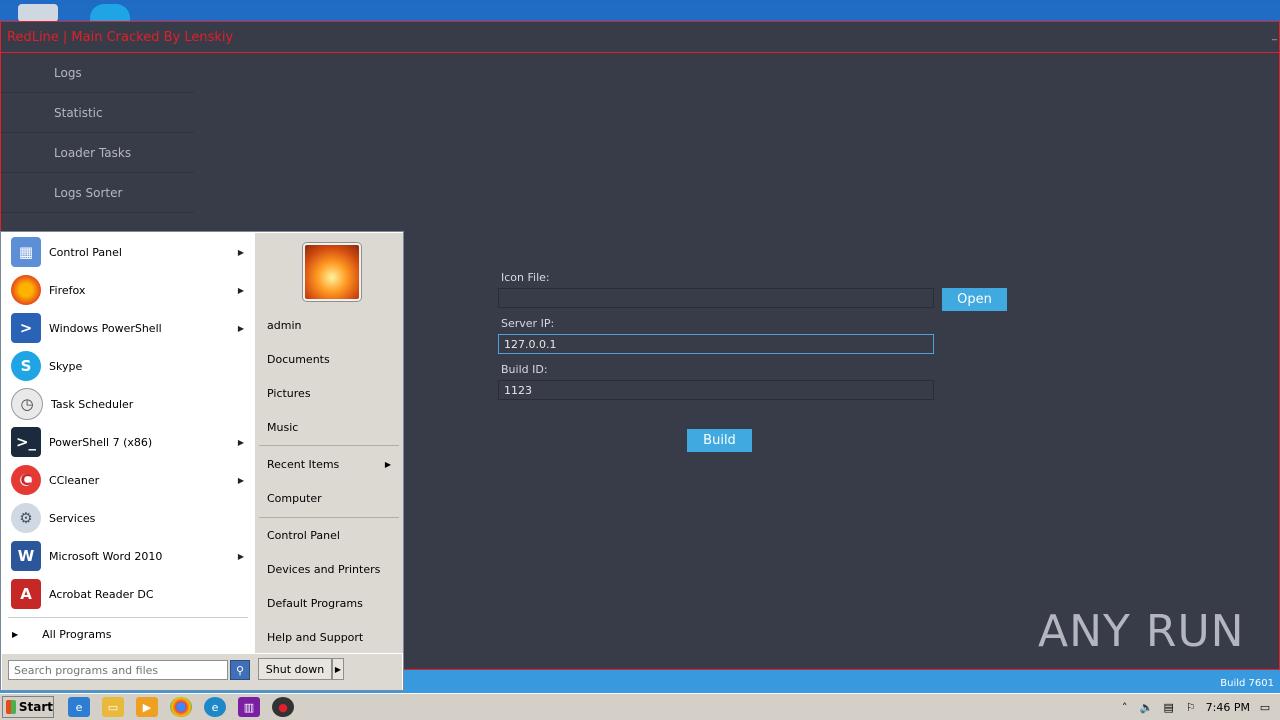 This screenshot has height=720, width=1280. Describe the element at coordinates (1199, 707) in the screenshot. I see `system-tray: ˄ 🔈 ▤ ⚐ 7:46 PM ▭` at that location.